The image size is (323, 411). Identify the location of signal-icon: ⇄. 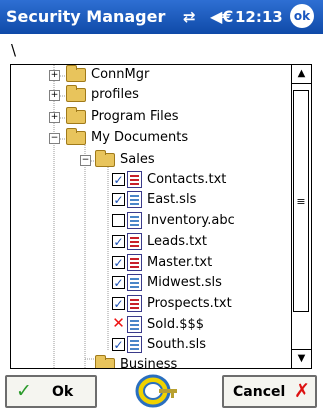
(189, 17).